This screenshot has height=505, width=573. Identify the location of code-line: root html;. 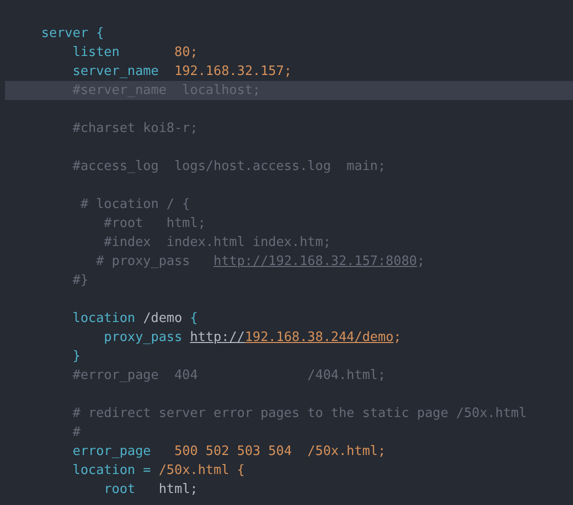
(150, 490).